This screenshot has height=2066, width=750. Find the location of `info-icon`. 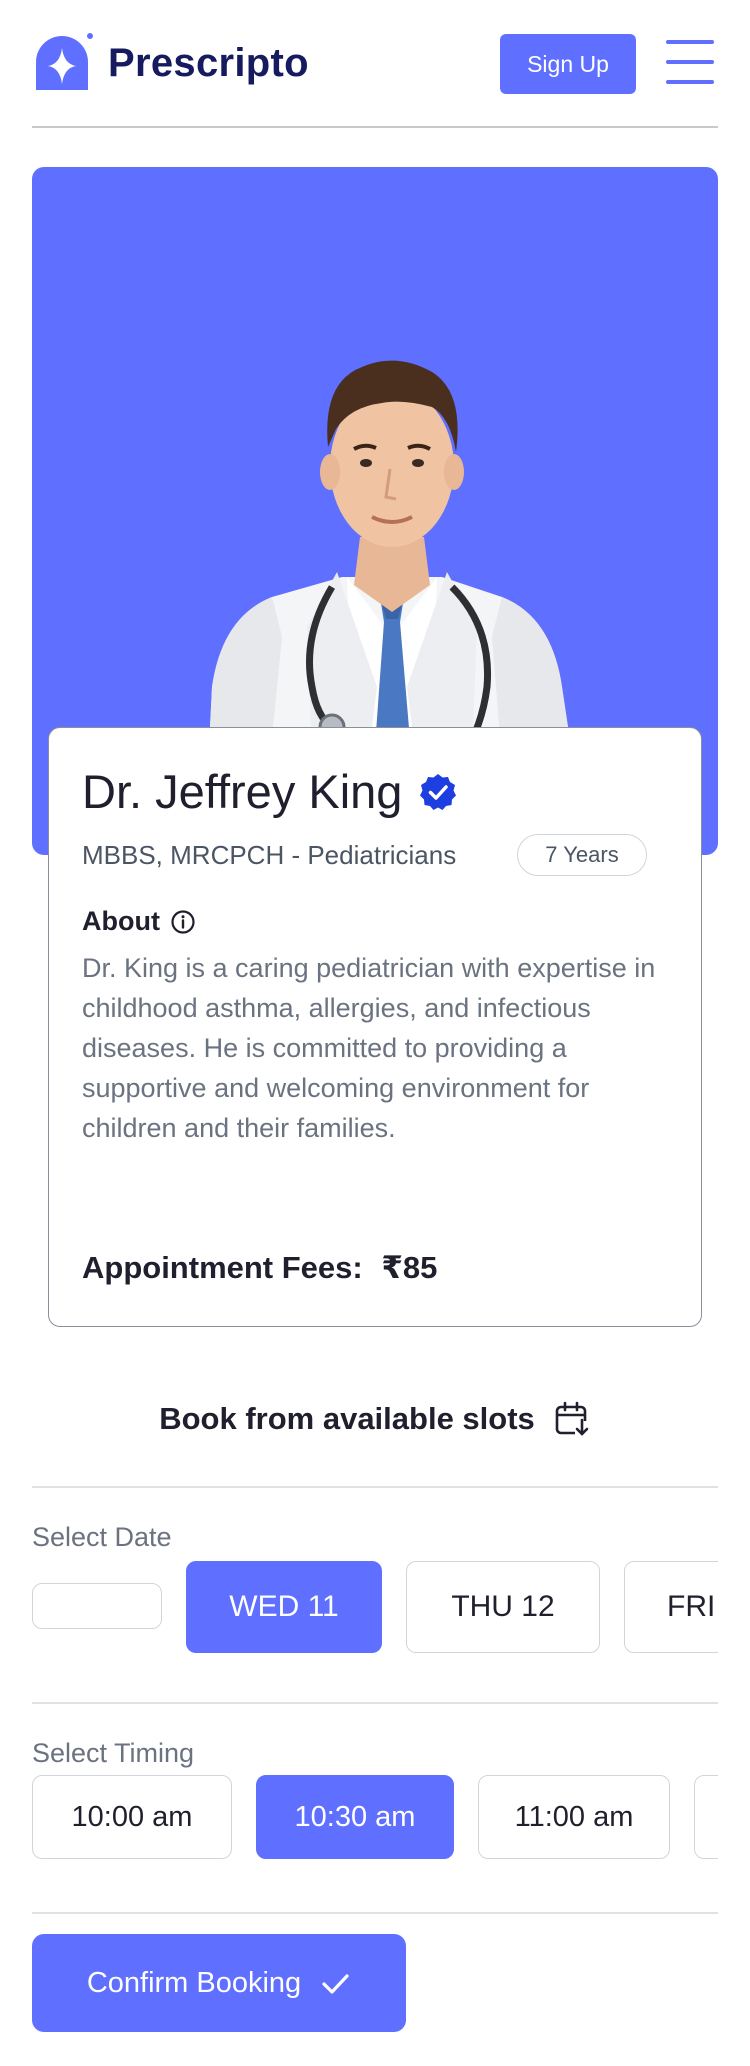

info-icon is located at coordinates (183, 921).